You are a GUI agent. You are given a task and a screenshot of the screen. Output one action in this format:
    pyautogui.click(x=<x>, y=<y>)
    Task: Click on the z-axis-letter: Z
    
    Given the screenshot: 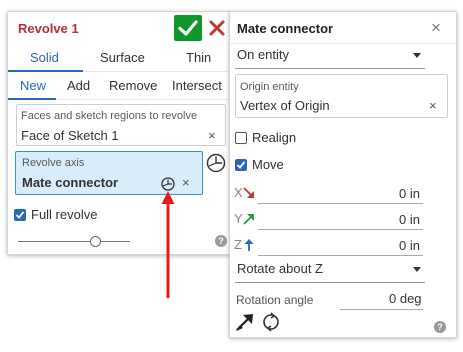 What is the action you would take?
    pyautogui.click(x=238, y=244)
    